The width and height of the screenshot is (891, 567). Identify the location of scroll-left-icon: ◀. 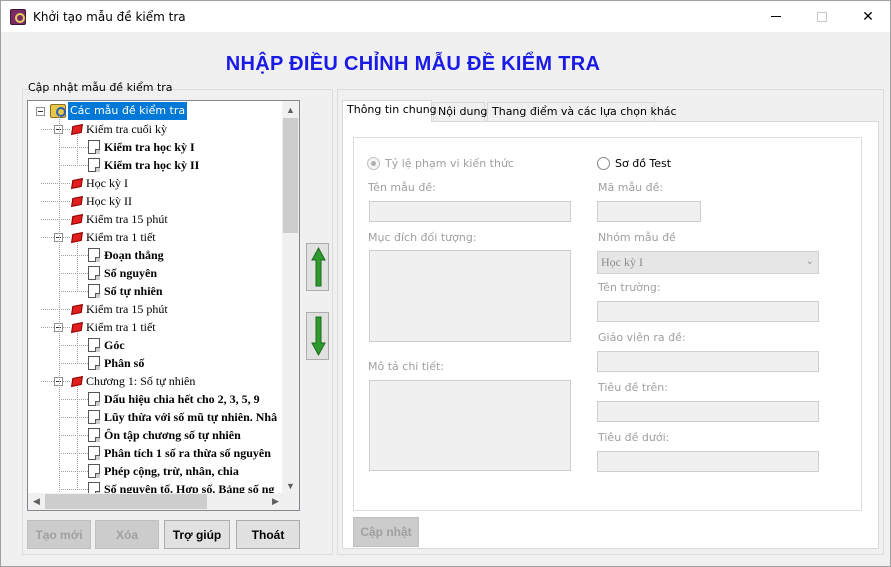
(36, 501).